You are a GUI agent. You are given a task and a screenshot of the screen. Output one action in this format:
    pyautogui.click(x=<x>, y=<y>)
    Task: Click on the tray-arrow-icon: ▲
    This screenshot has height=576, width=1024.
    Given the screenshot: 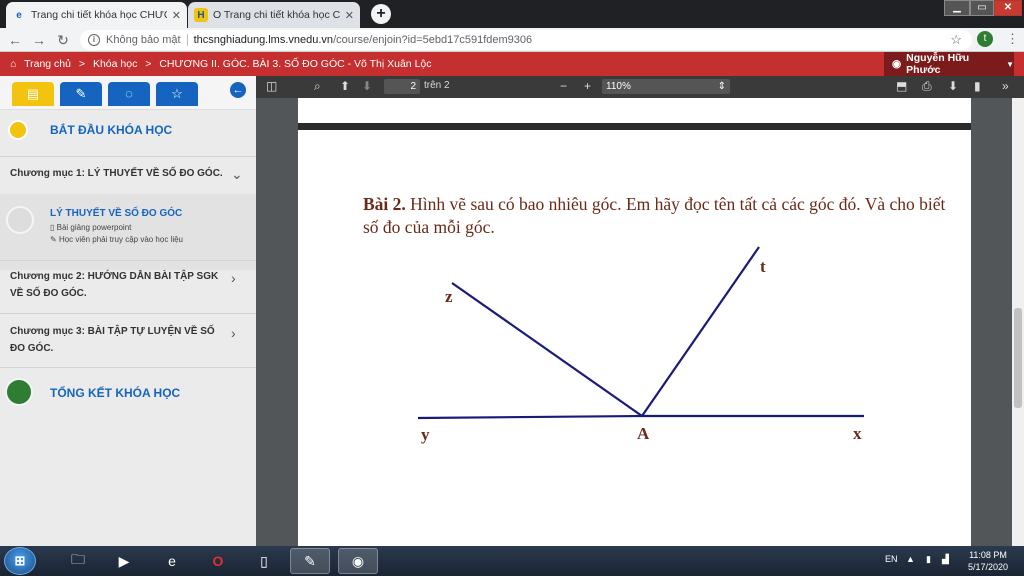 What is the action you would take?
    pyautogui.click(x=910, y=559)
    